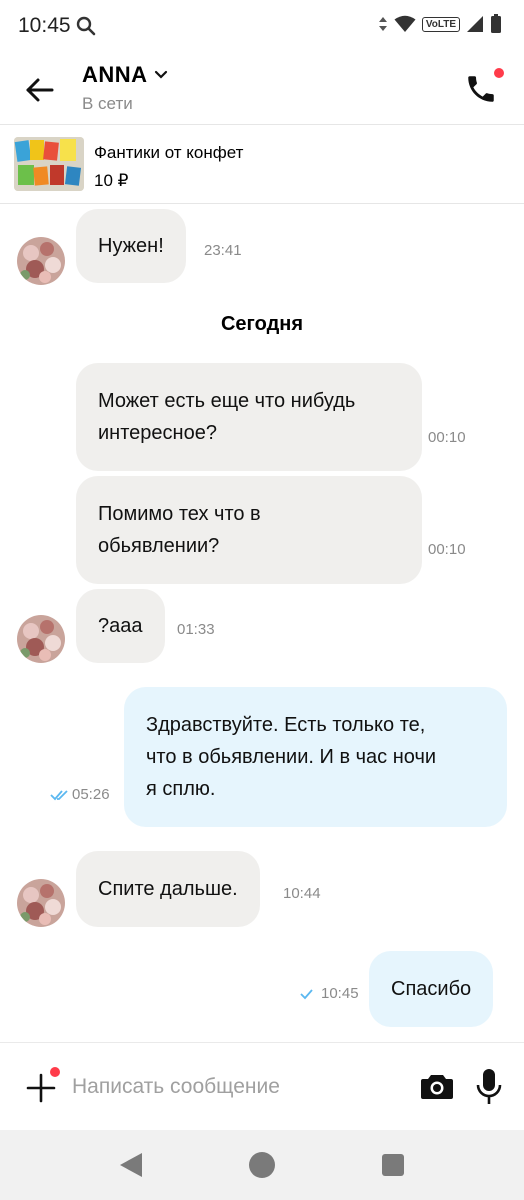 This screenshot has width=524, height=1200. Describe the element at coordinates (496, 23) in the screenshot. I see `battery-icon` at that location.